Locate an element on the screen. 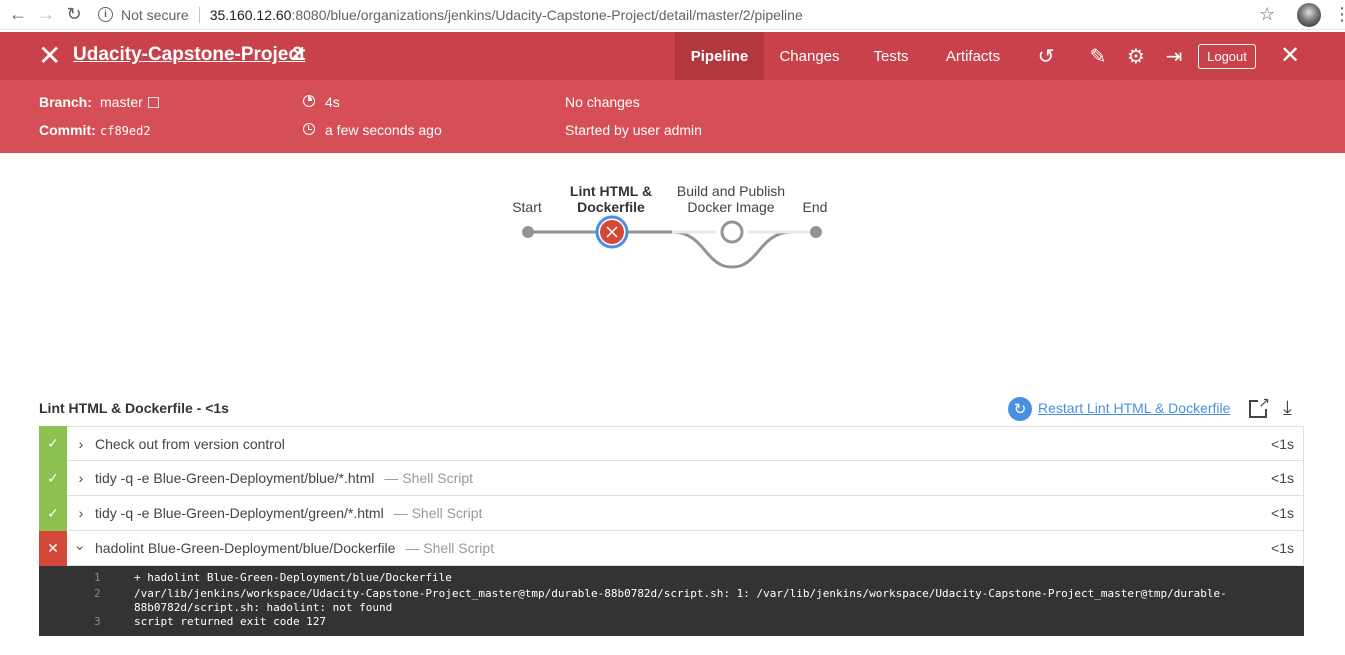 The image size is (1345, 655). branch-value: master is located at coordinates (121, 102).